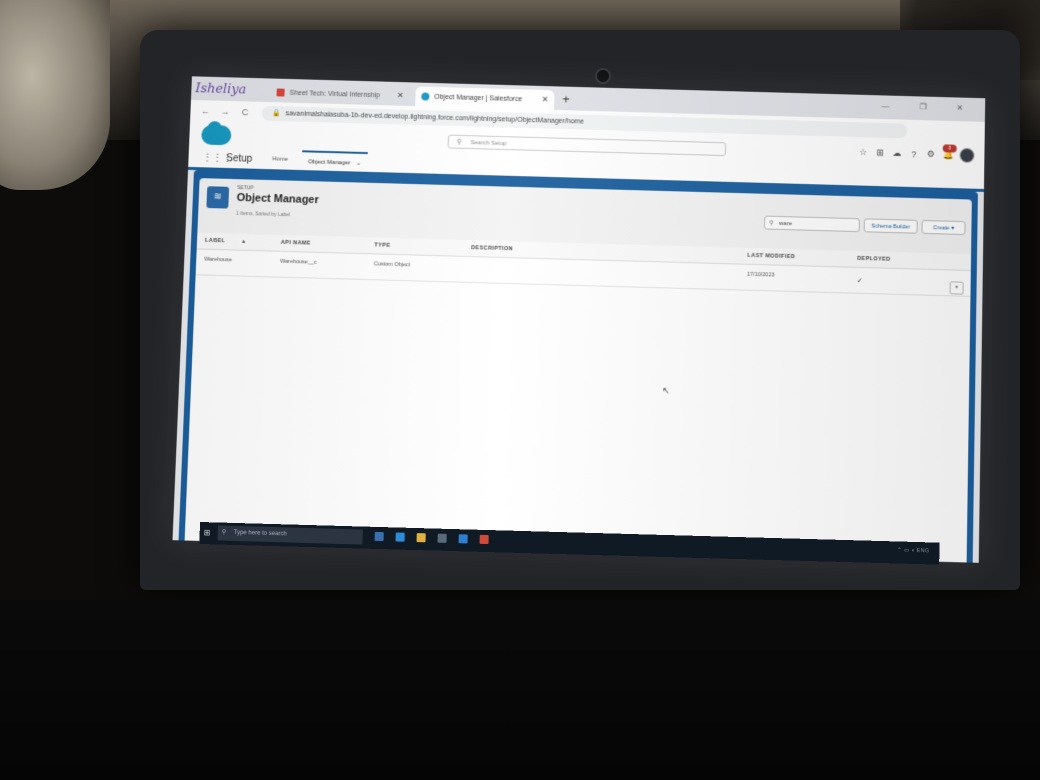 The image size is (1040, 780). I want to click on schema-builder-button: Schema Builder, so click(890, 226).